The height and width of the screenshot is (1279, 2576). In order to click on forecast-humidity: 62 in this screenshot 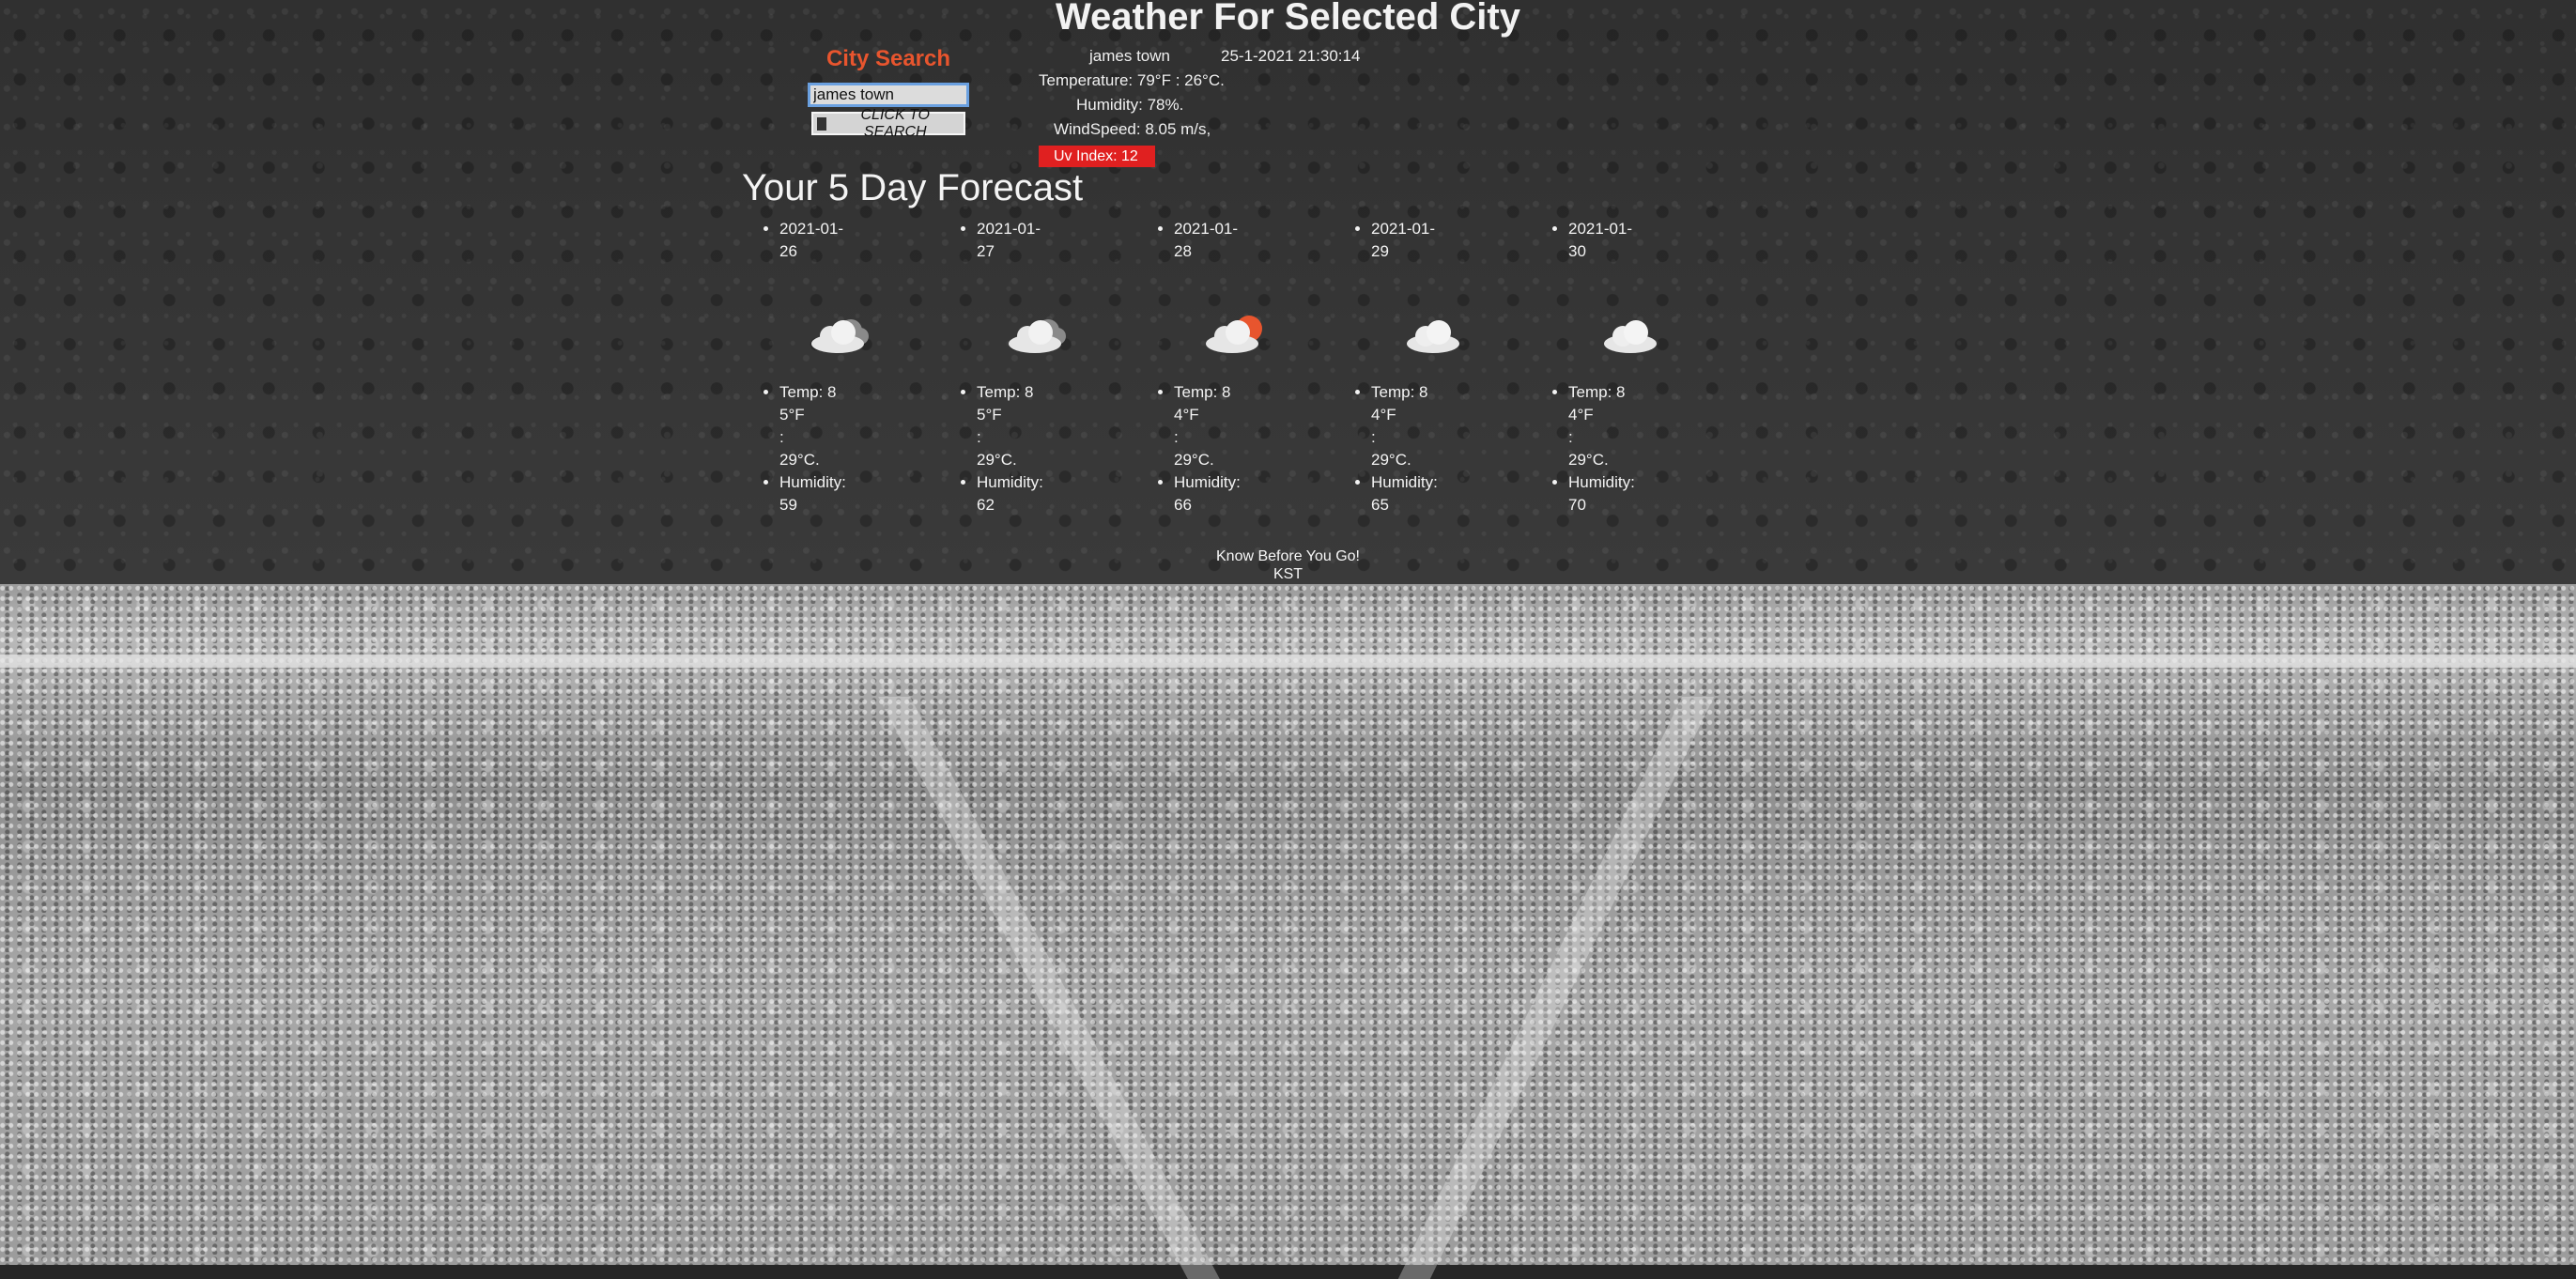, I will do `click(986, 505)`.